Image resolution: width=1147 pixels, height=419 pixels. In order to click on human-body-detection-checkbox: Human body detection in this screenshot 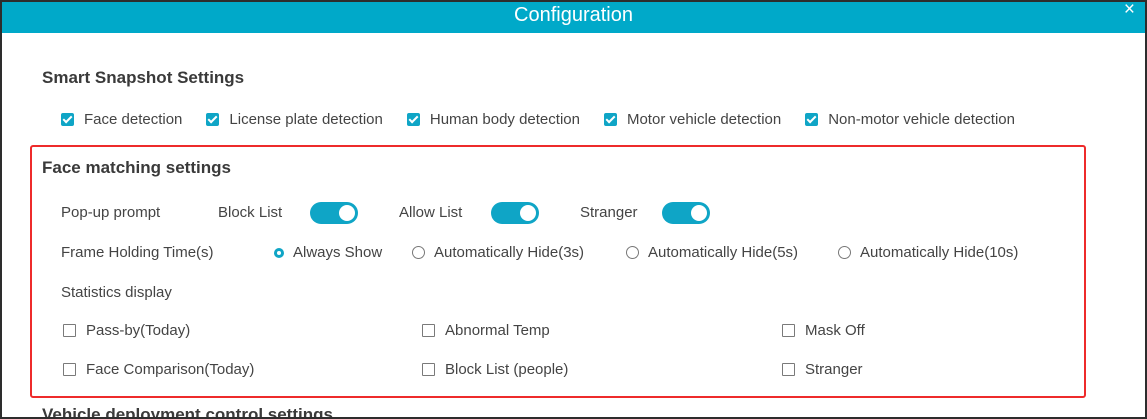, I will do `click(493, 119)`.